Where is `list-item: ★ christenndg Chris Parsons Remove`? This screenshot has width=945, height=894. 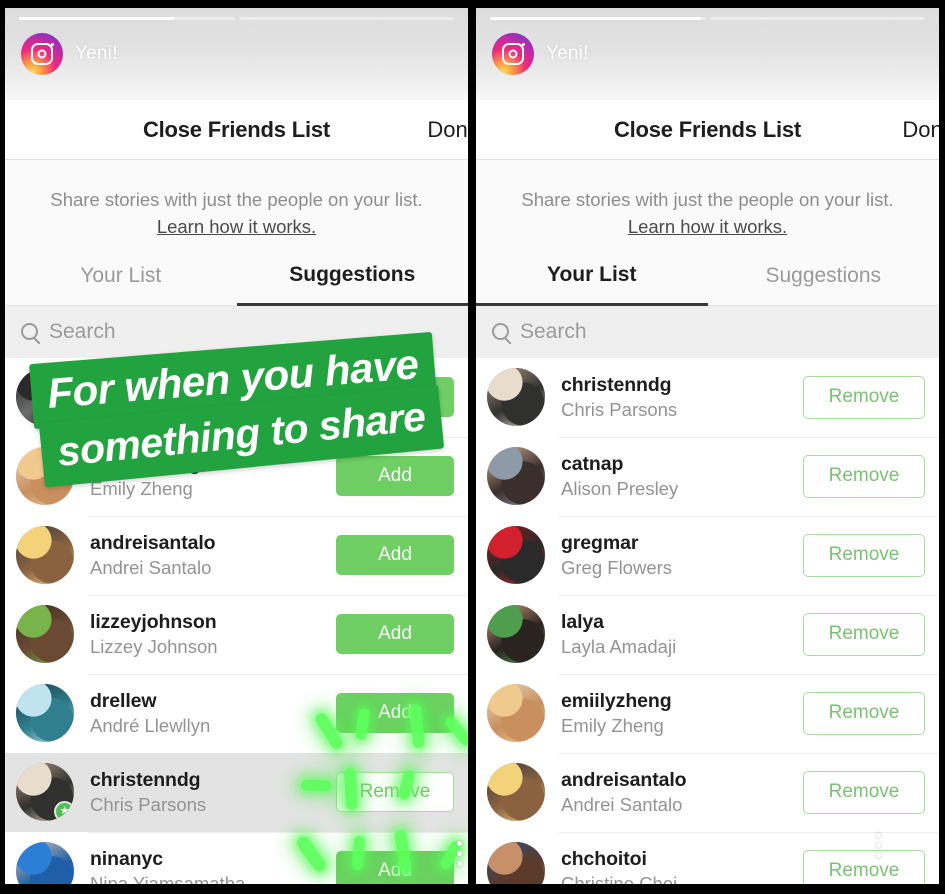 list-item: ★ christenndg Chris Parsons Remove is located at coordinates (236, 792).